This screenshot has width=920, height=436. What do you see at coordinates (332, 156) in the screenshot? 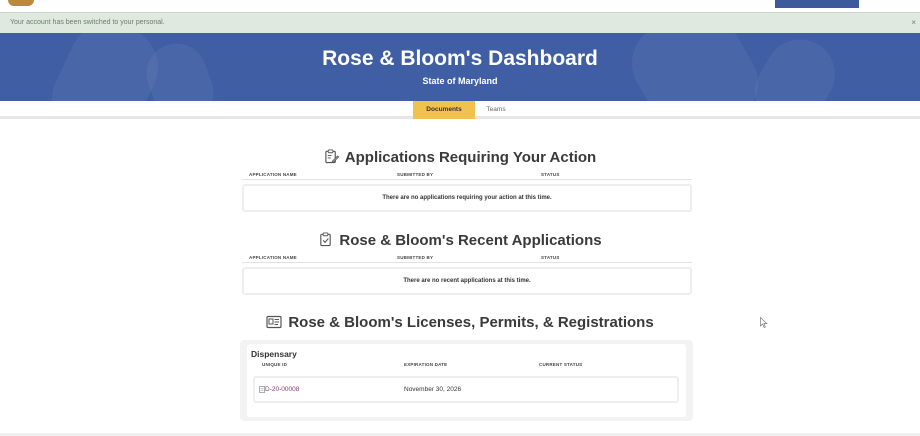
I see `clipboard-edit-icon` at bounding box center [332, 156].